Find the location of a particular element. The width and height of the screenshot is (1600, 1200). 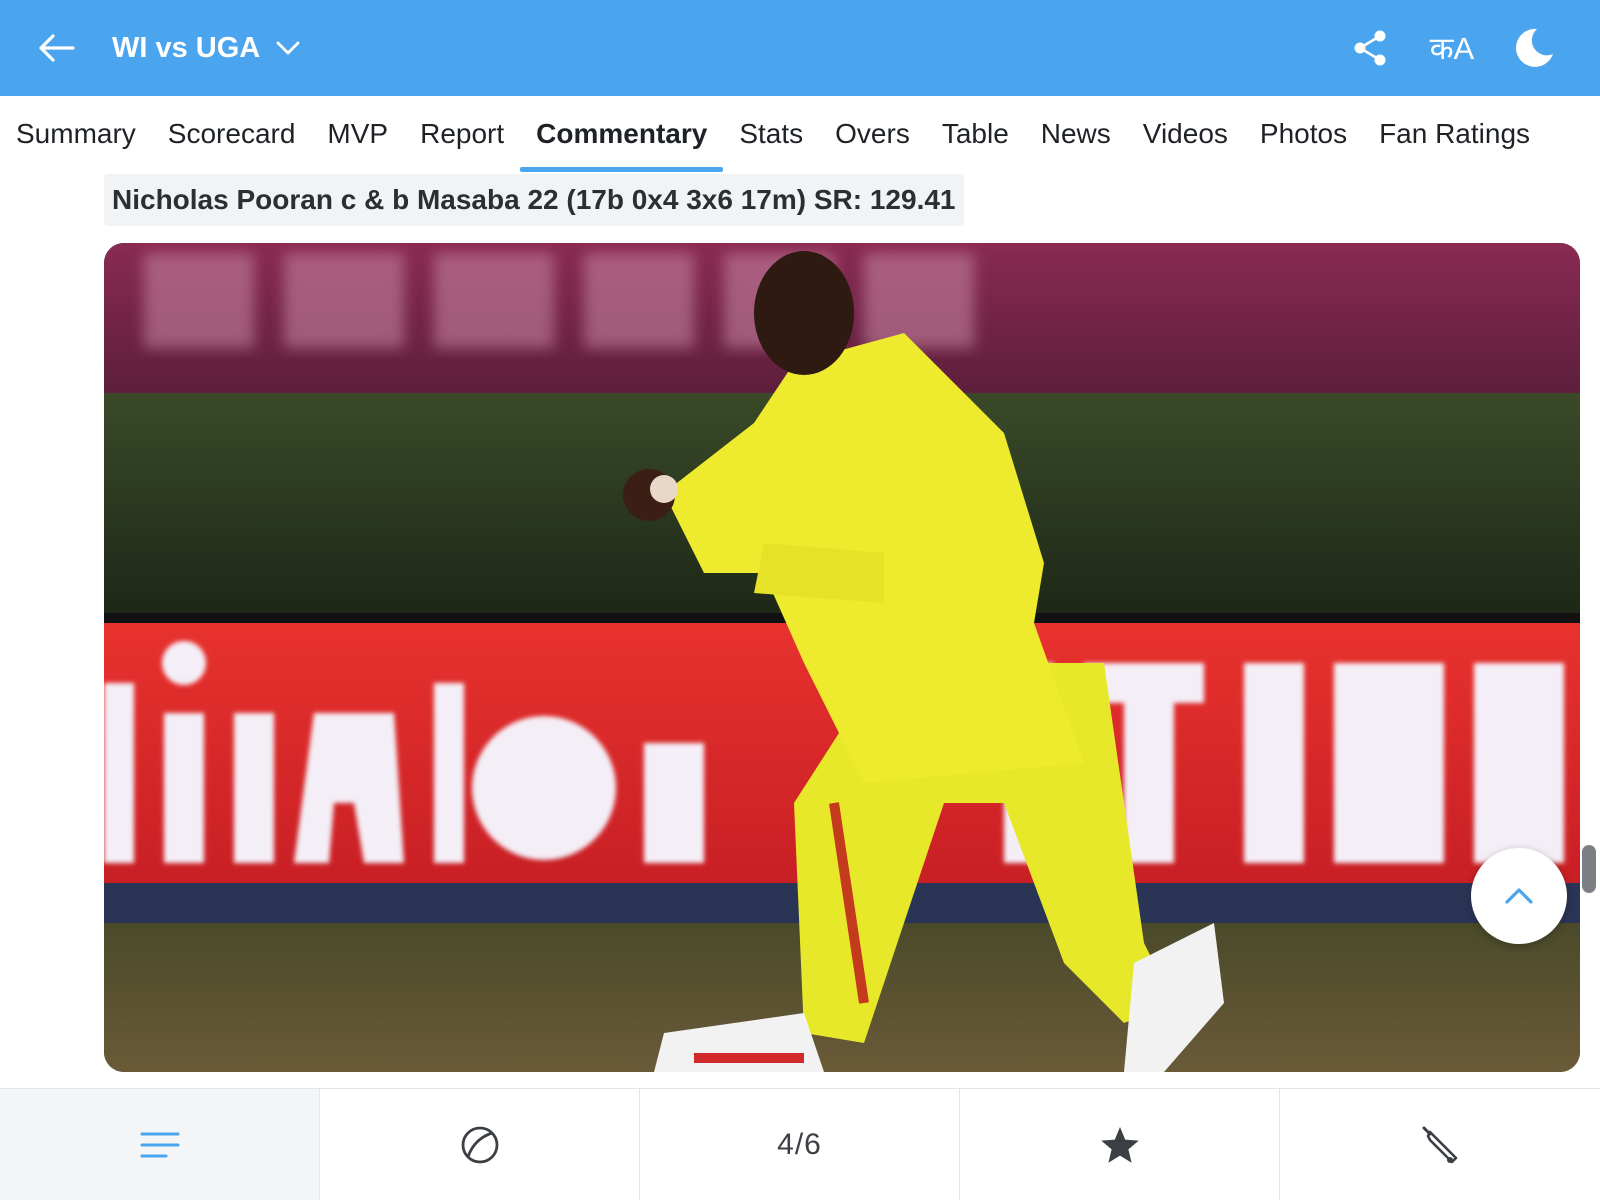

share-icon is located at coordinates (1370, 48).